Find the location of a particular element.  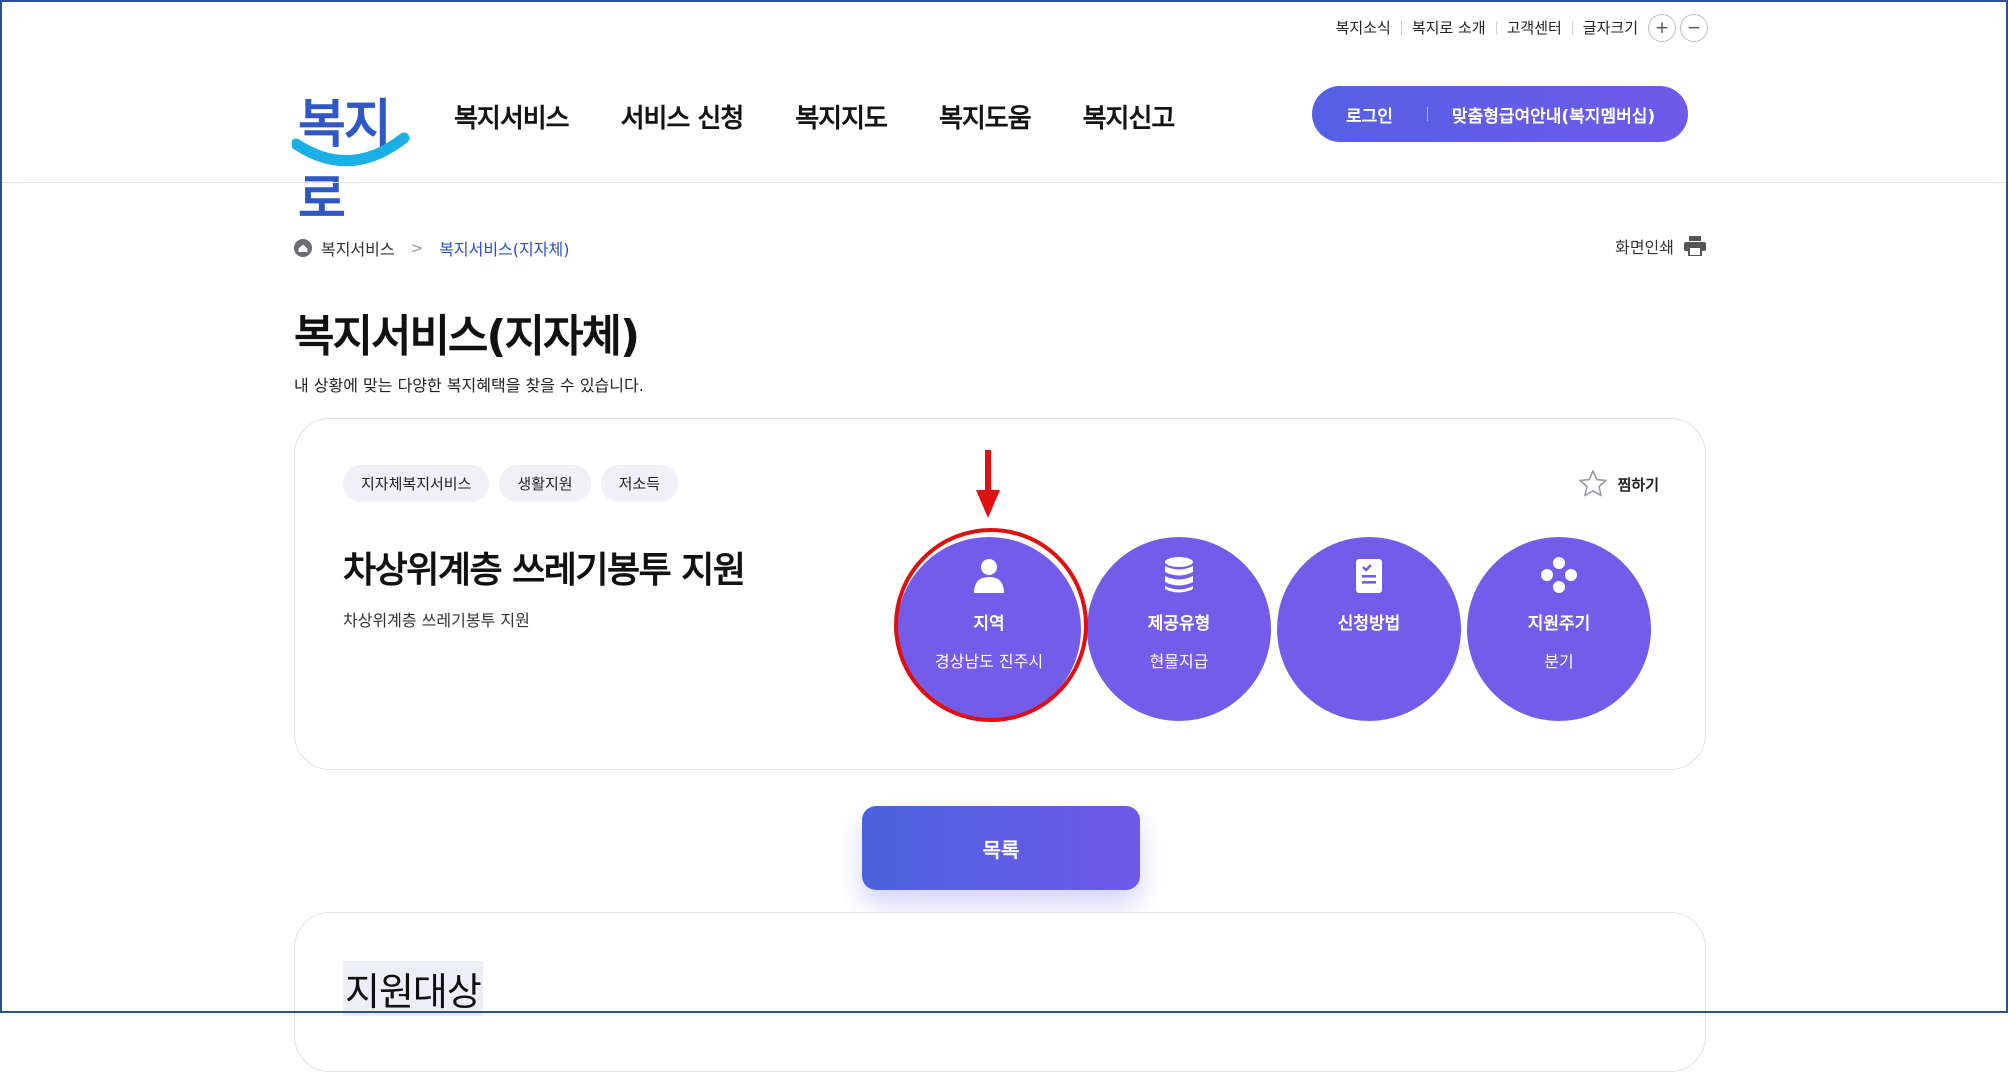

membership-button: 맞춤형급여안내(복지멤버십) is located at coordinates (1541, 114).